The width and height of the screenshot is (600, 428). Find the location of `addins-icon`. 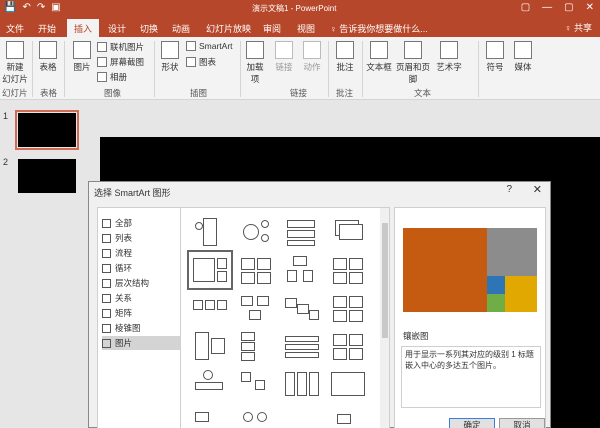

addins-icon is located at coordinates (255, 50).